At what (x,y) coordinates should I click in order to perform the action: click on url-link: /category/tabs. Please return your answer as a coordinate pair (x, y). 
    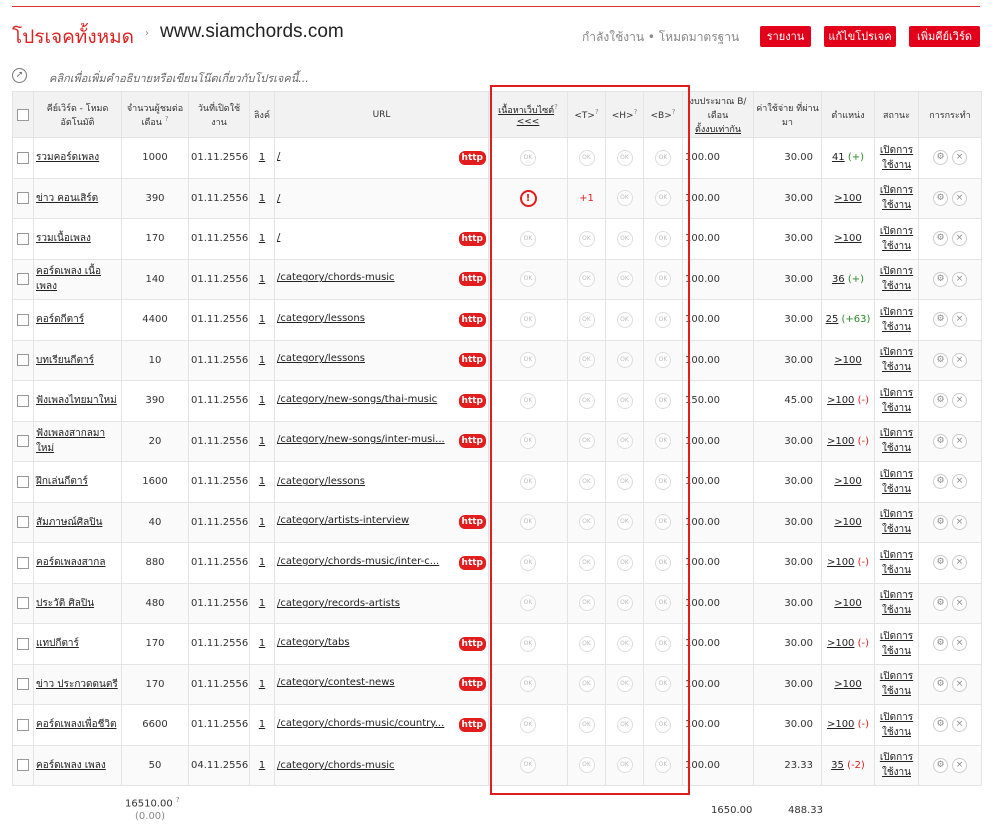
    Looking at the image, I should click on (313, 642).